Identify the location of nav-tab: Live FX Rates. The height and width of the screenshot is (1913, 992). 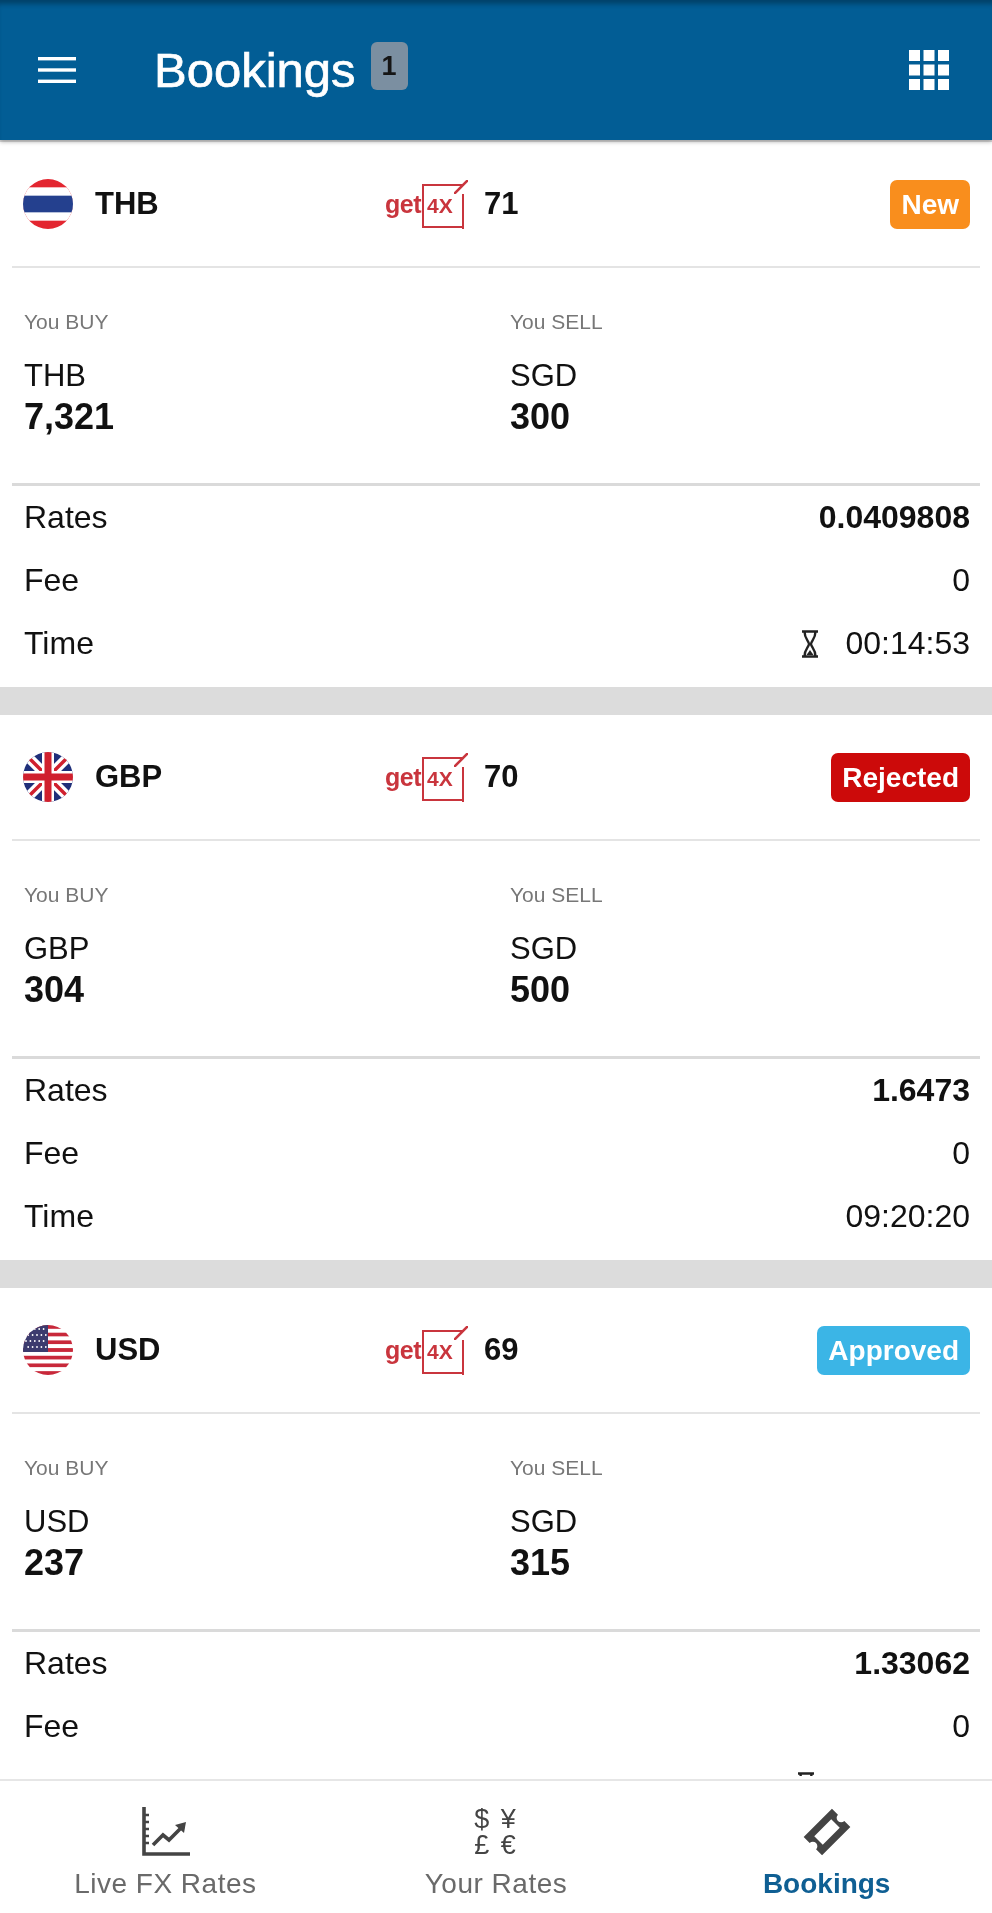
(165, 1847).